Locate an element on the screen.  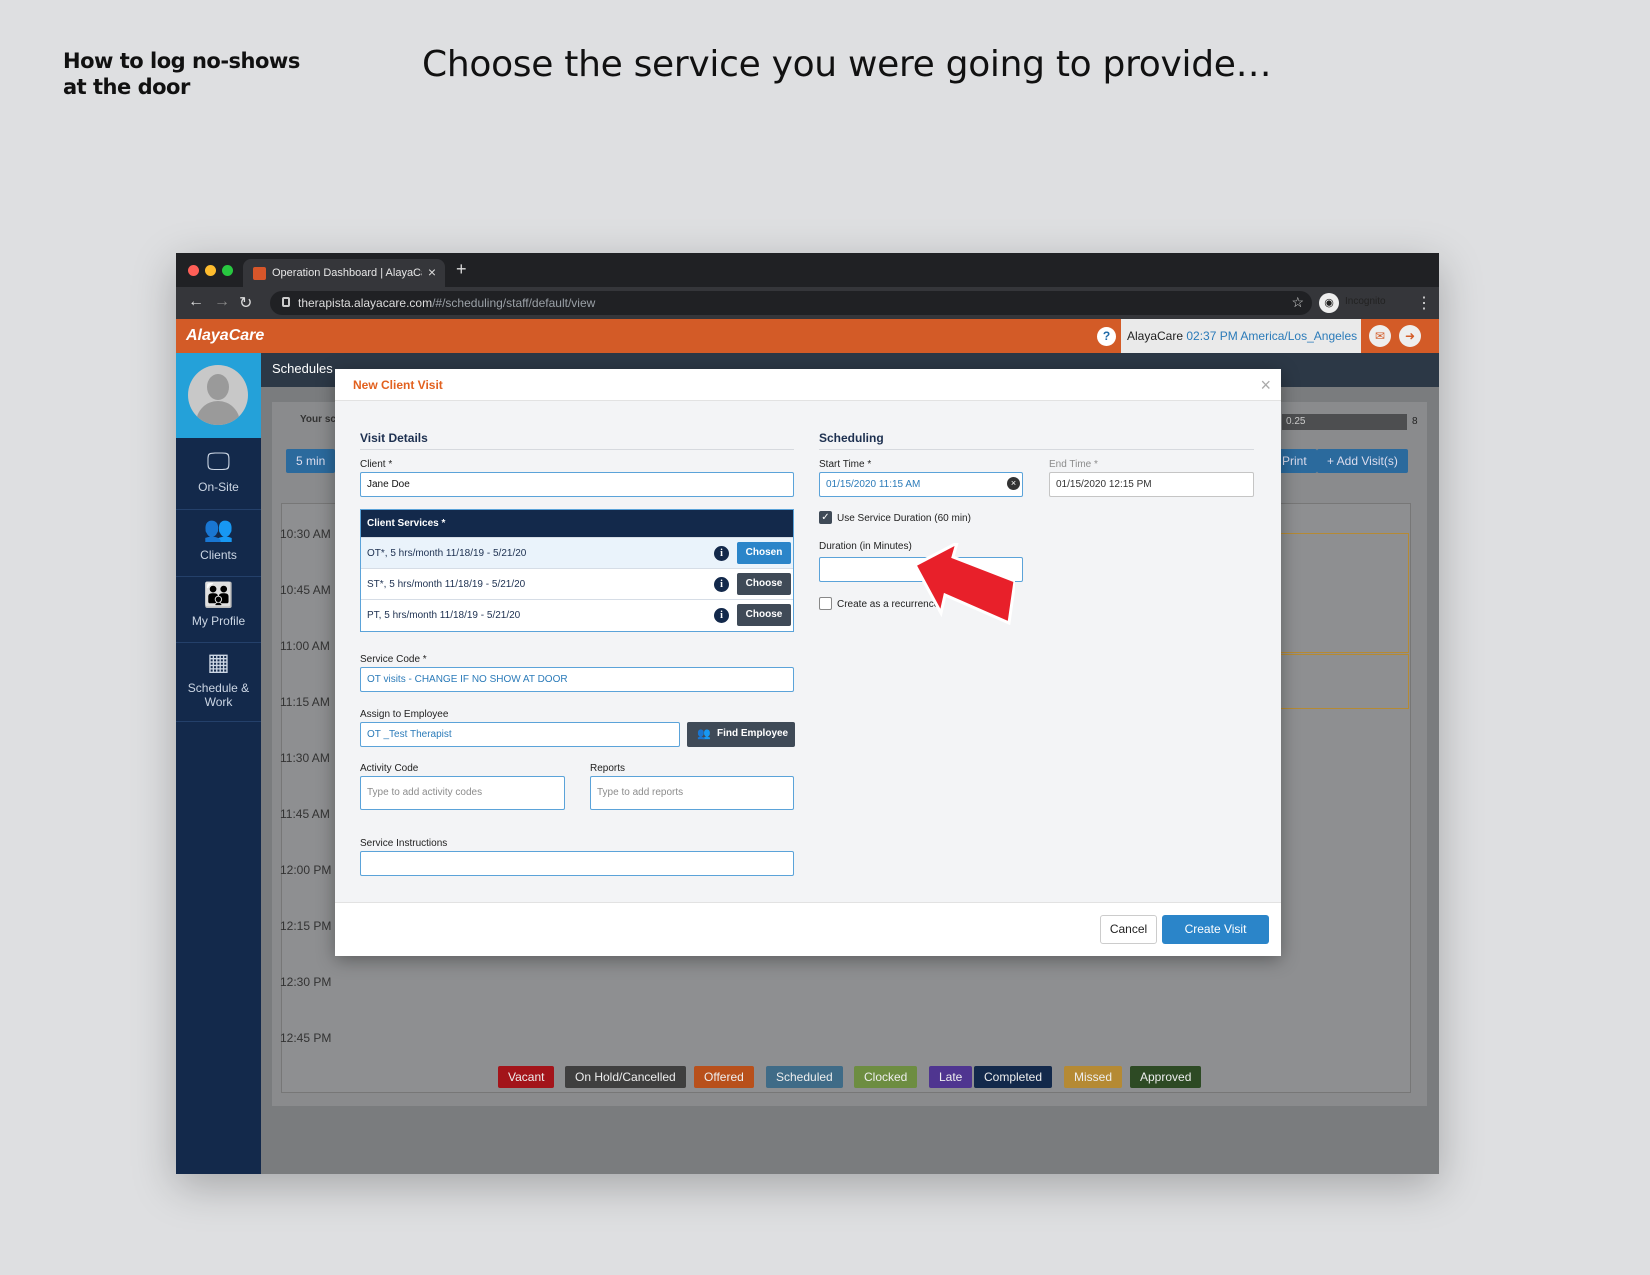
service-code-label: Service Code * is located at coordinates (393, 659).